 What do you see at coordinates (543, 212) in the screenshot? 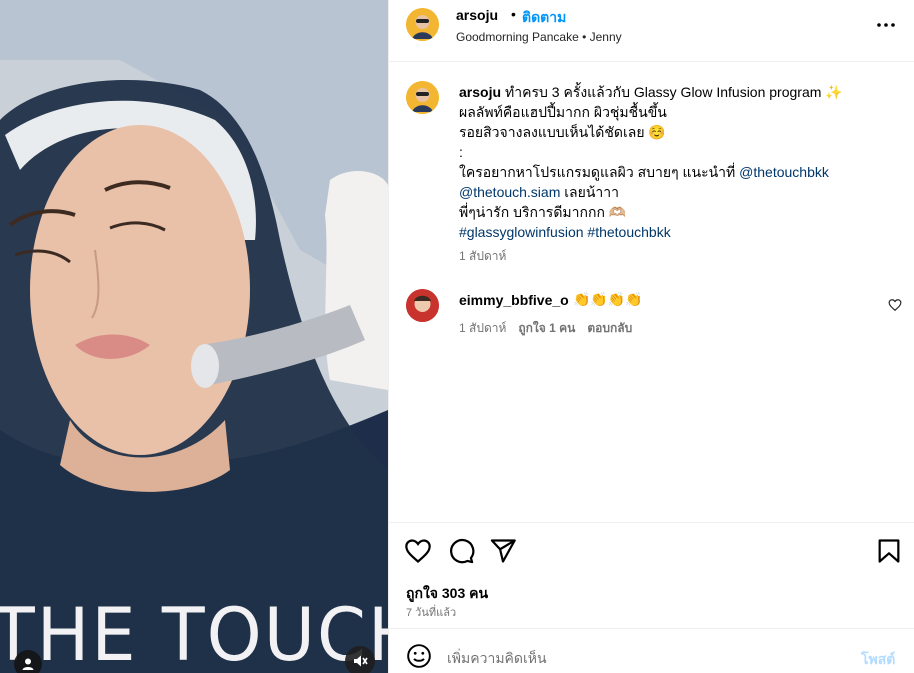
I see `caption-line: พี่ๆน่ารัก บริการดีมากกก 🫶🏼` at bounding box center [543, 212].